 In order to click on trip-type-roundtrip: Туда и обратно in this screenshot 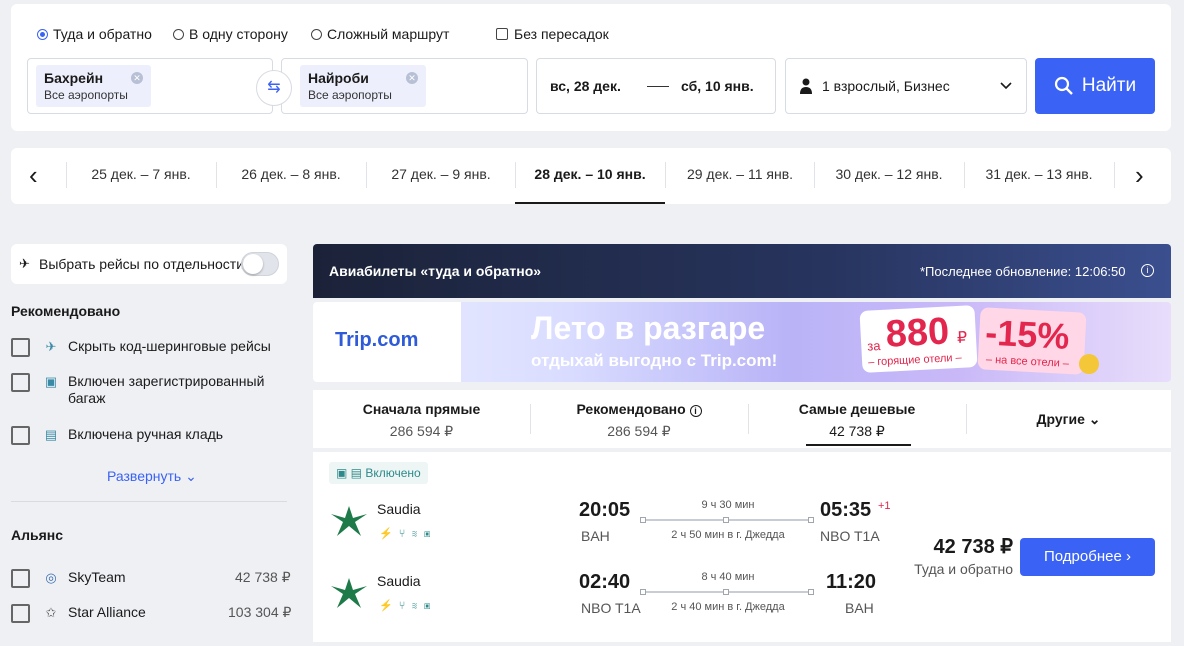, I will do `click(94, 34)`.